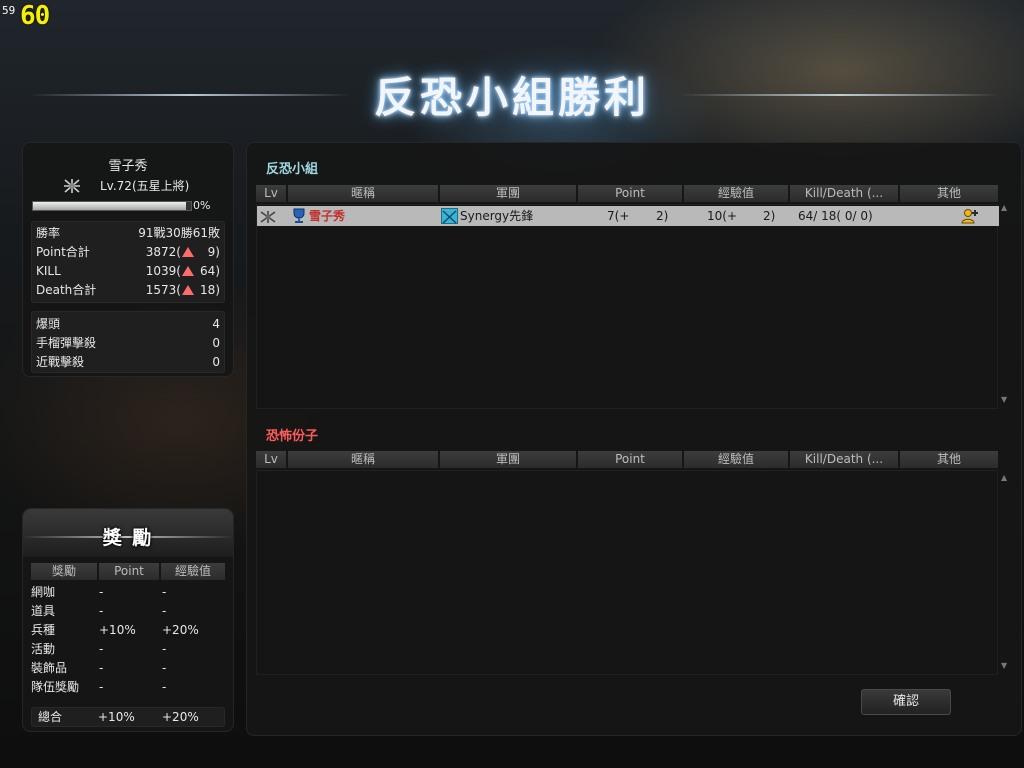 This screenshot has width=1024, height=768. What do you see at coordinates (66, 343) in the screenshot?
I see `kill-label-grenade: 手榴彈擊殺` at bounding box center [66, 343].